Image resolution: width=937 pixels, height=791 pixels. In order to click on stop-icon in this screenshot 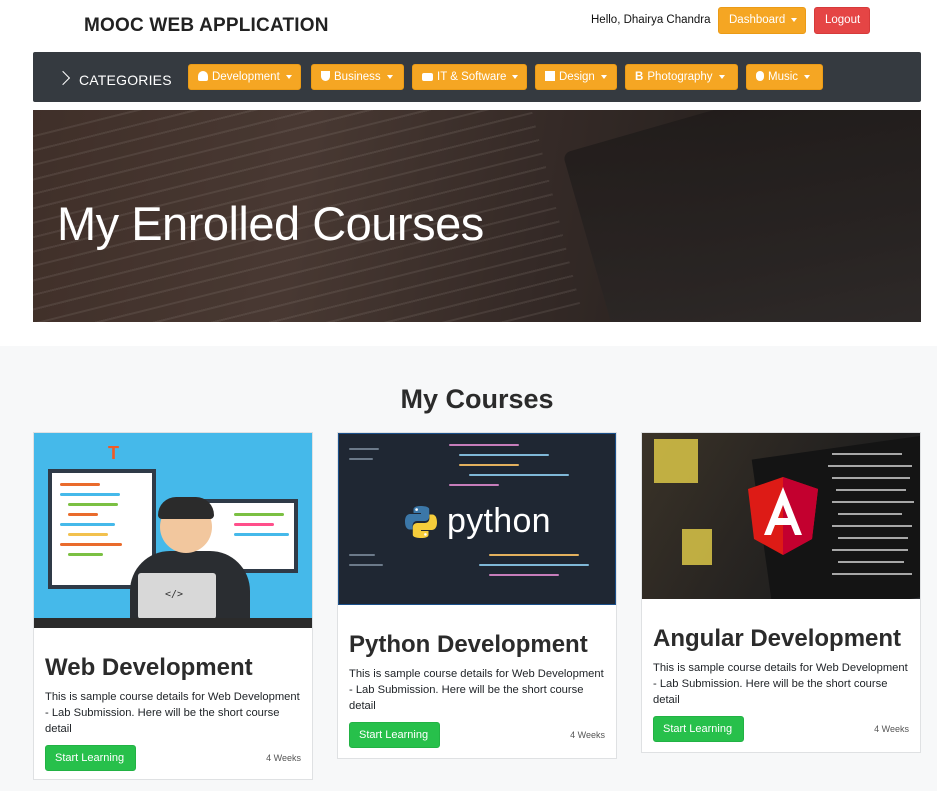, I will do `click(550, 76)`.